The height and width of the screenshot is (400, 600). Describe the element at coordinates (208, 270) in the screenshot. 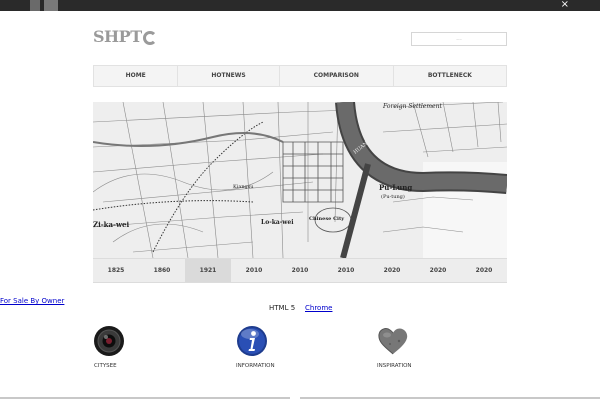

I see `year-tab-active: 1921` at that location.